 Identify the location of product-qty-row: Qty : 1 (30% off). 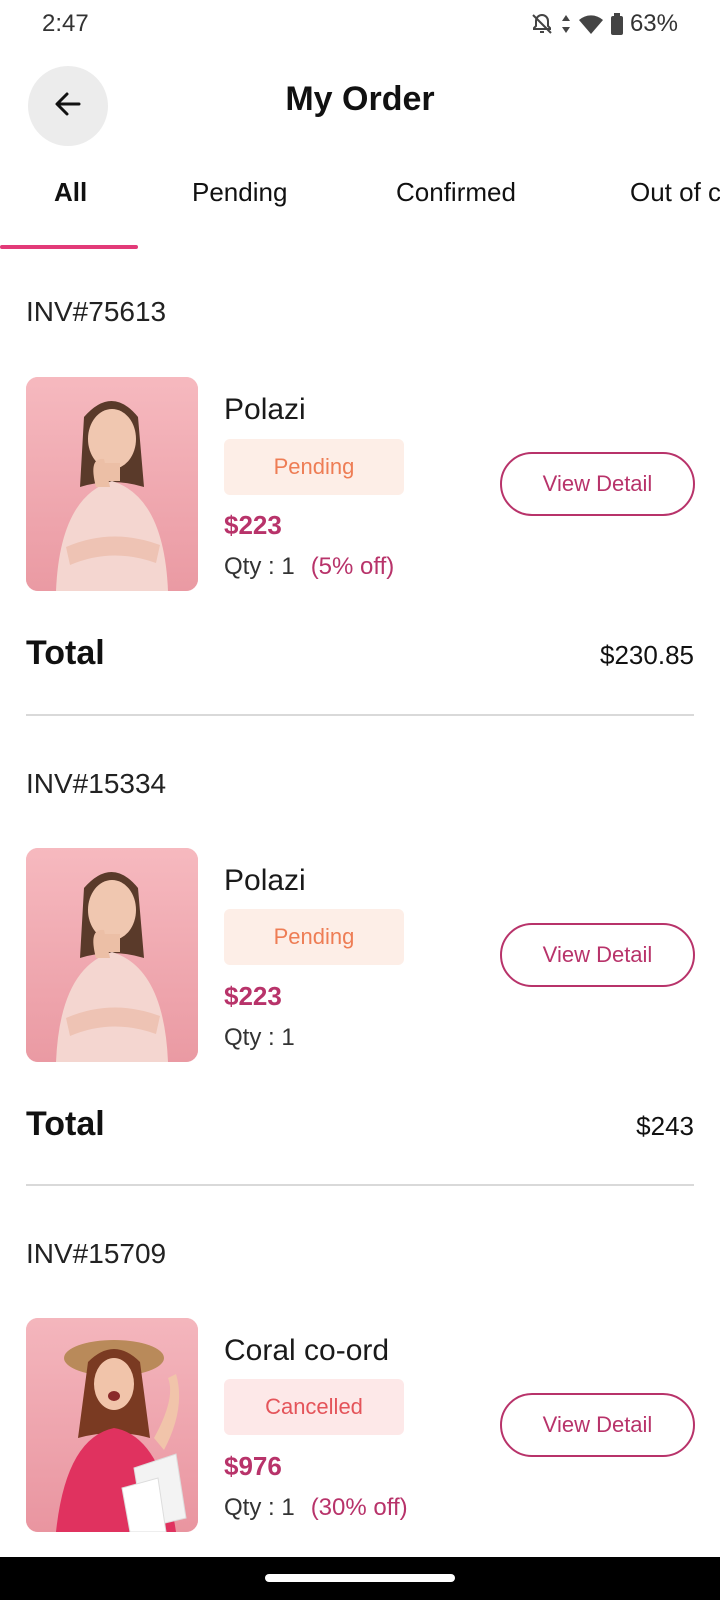
(316, 1508).